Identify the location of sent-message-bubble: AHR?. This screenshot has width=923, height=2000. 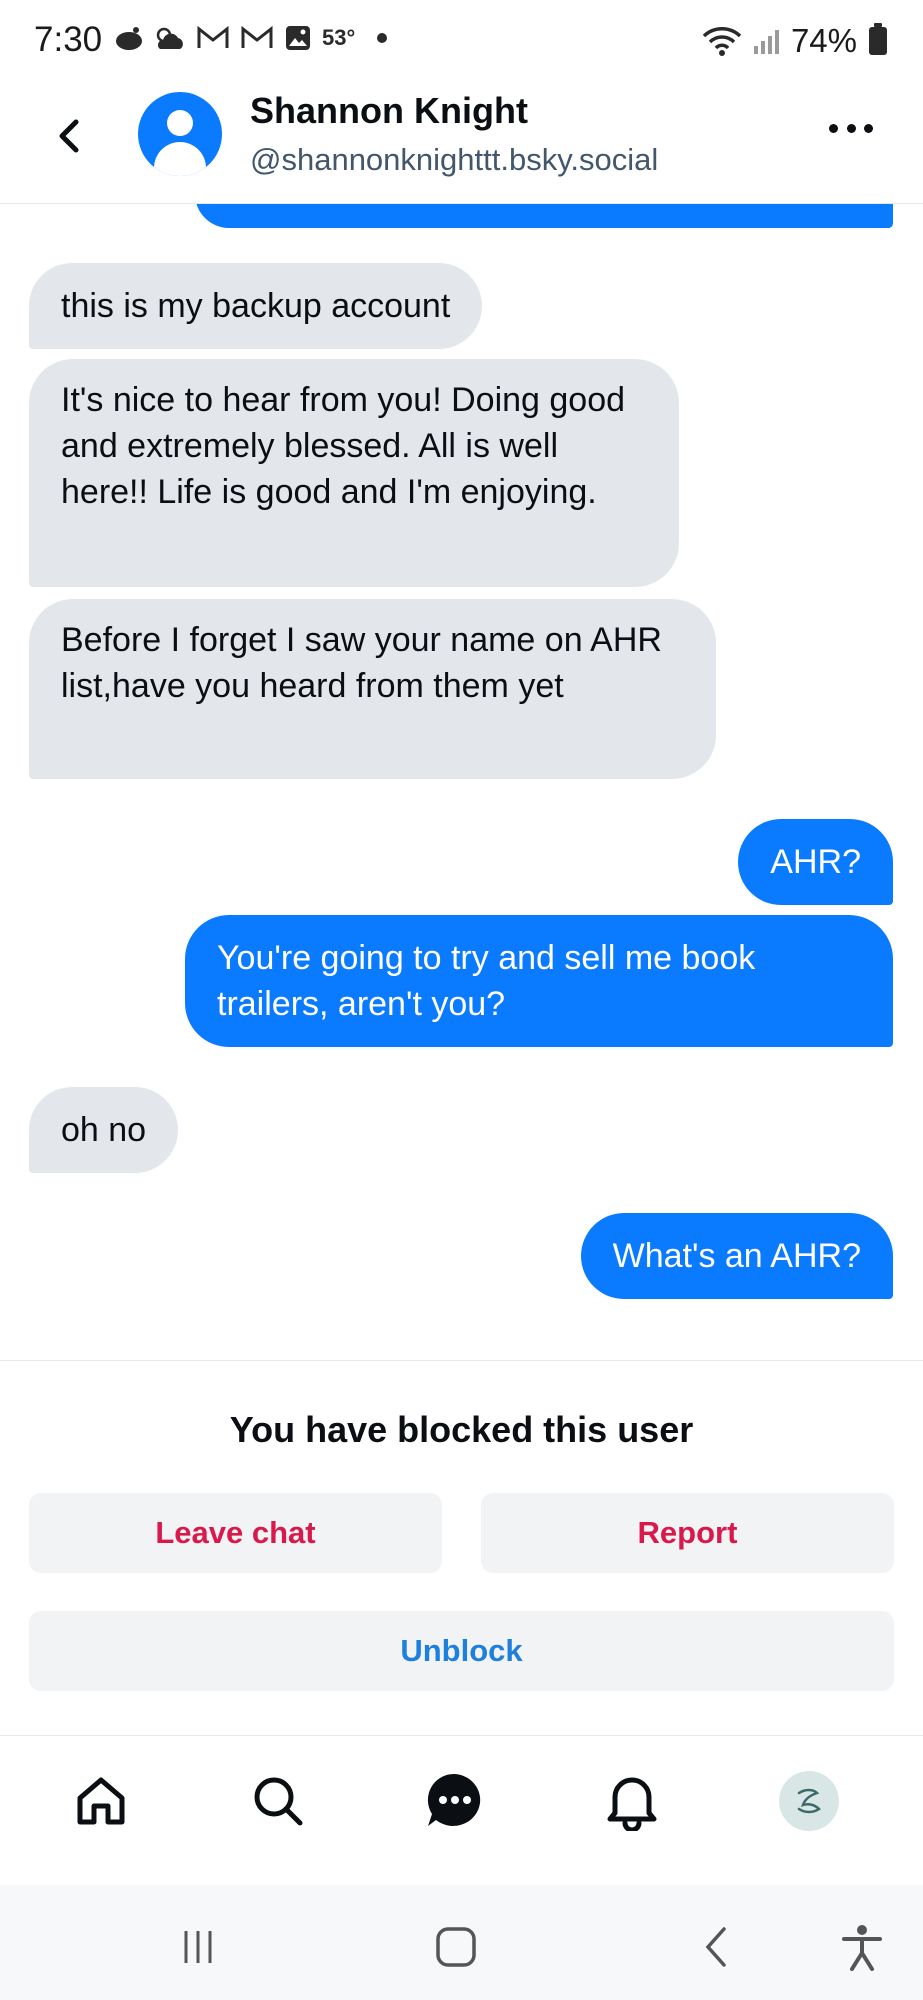
(815, 862).